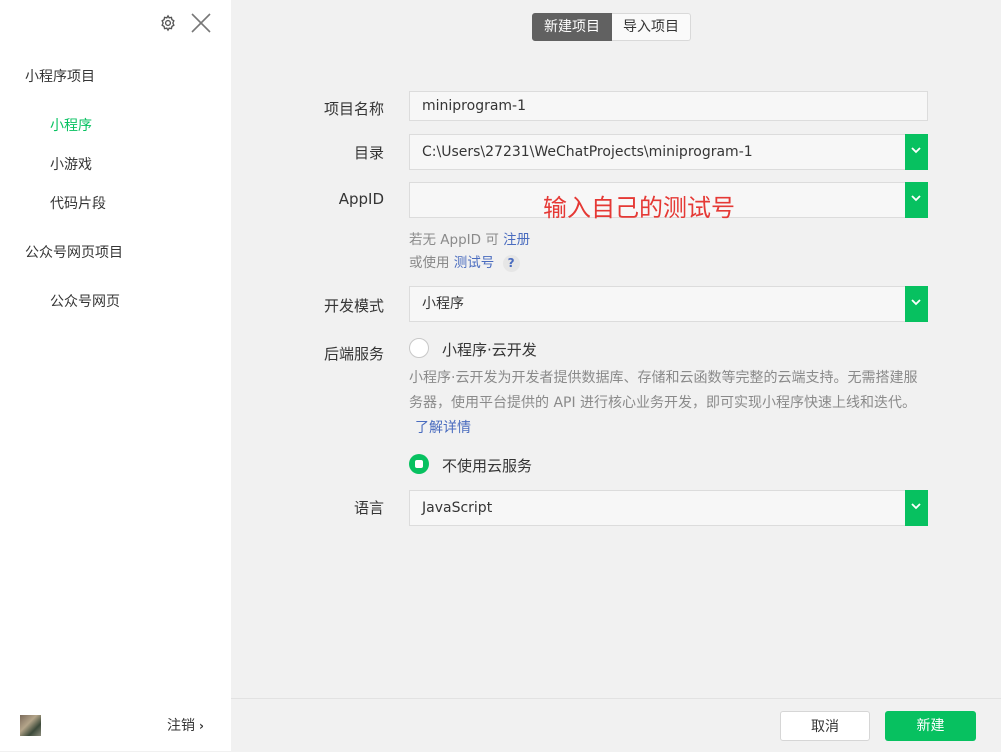 This screenshot has width=1001, height=752. I want to click on appid-dropdown-button, so click(916, 200).